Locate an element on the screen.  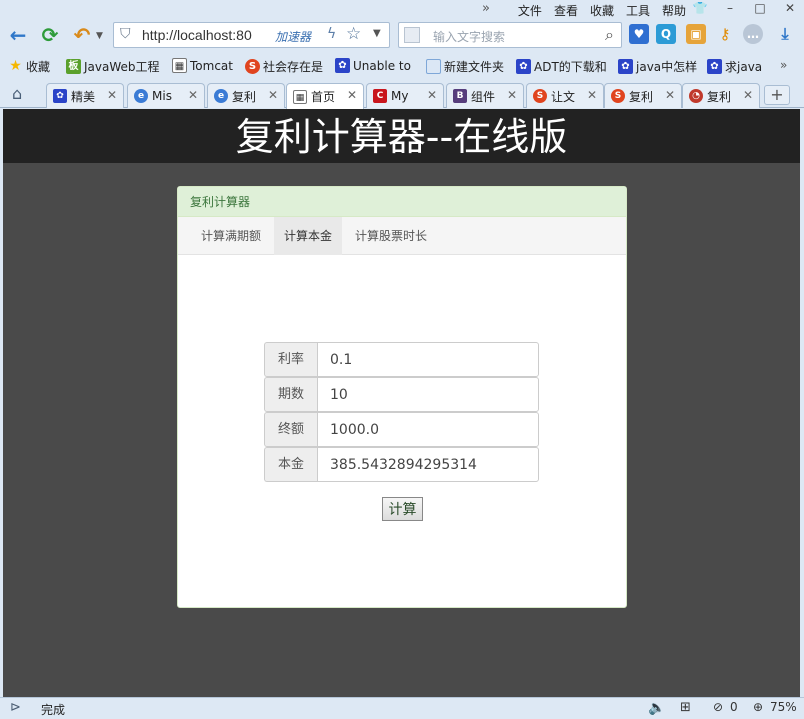
sidebar-toggle-icon: ⊳ is located at coordinates (15, 707).